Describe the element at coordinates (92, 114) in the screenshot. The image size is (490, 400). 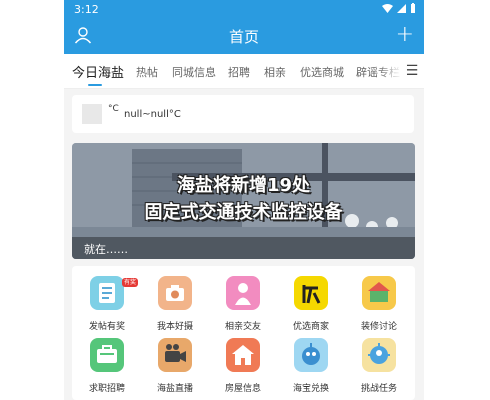
I see `weather-icon` at that location.